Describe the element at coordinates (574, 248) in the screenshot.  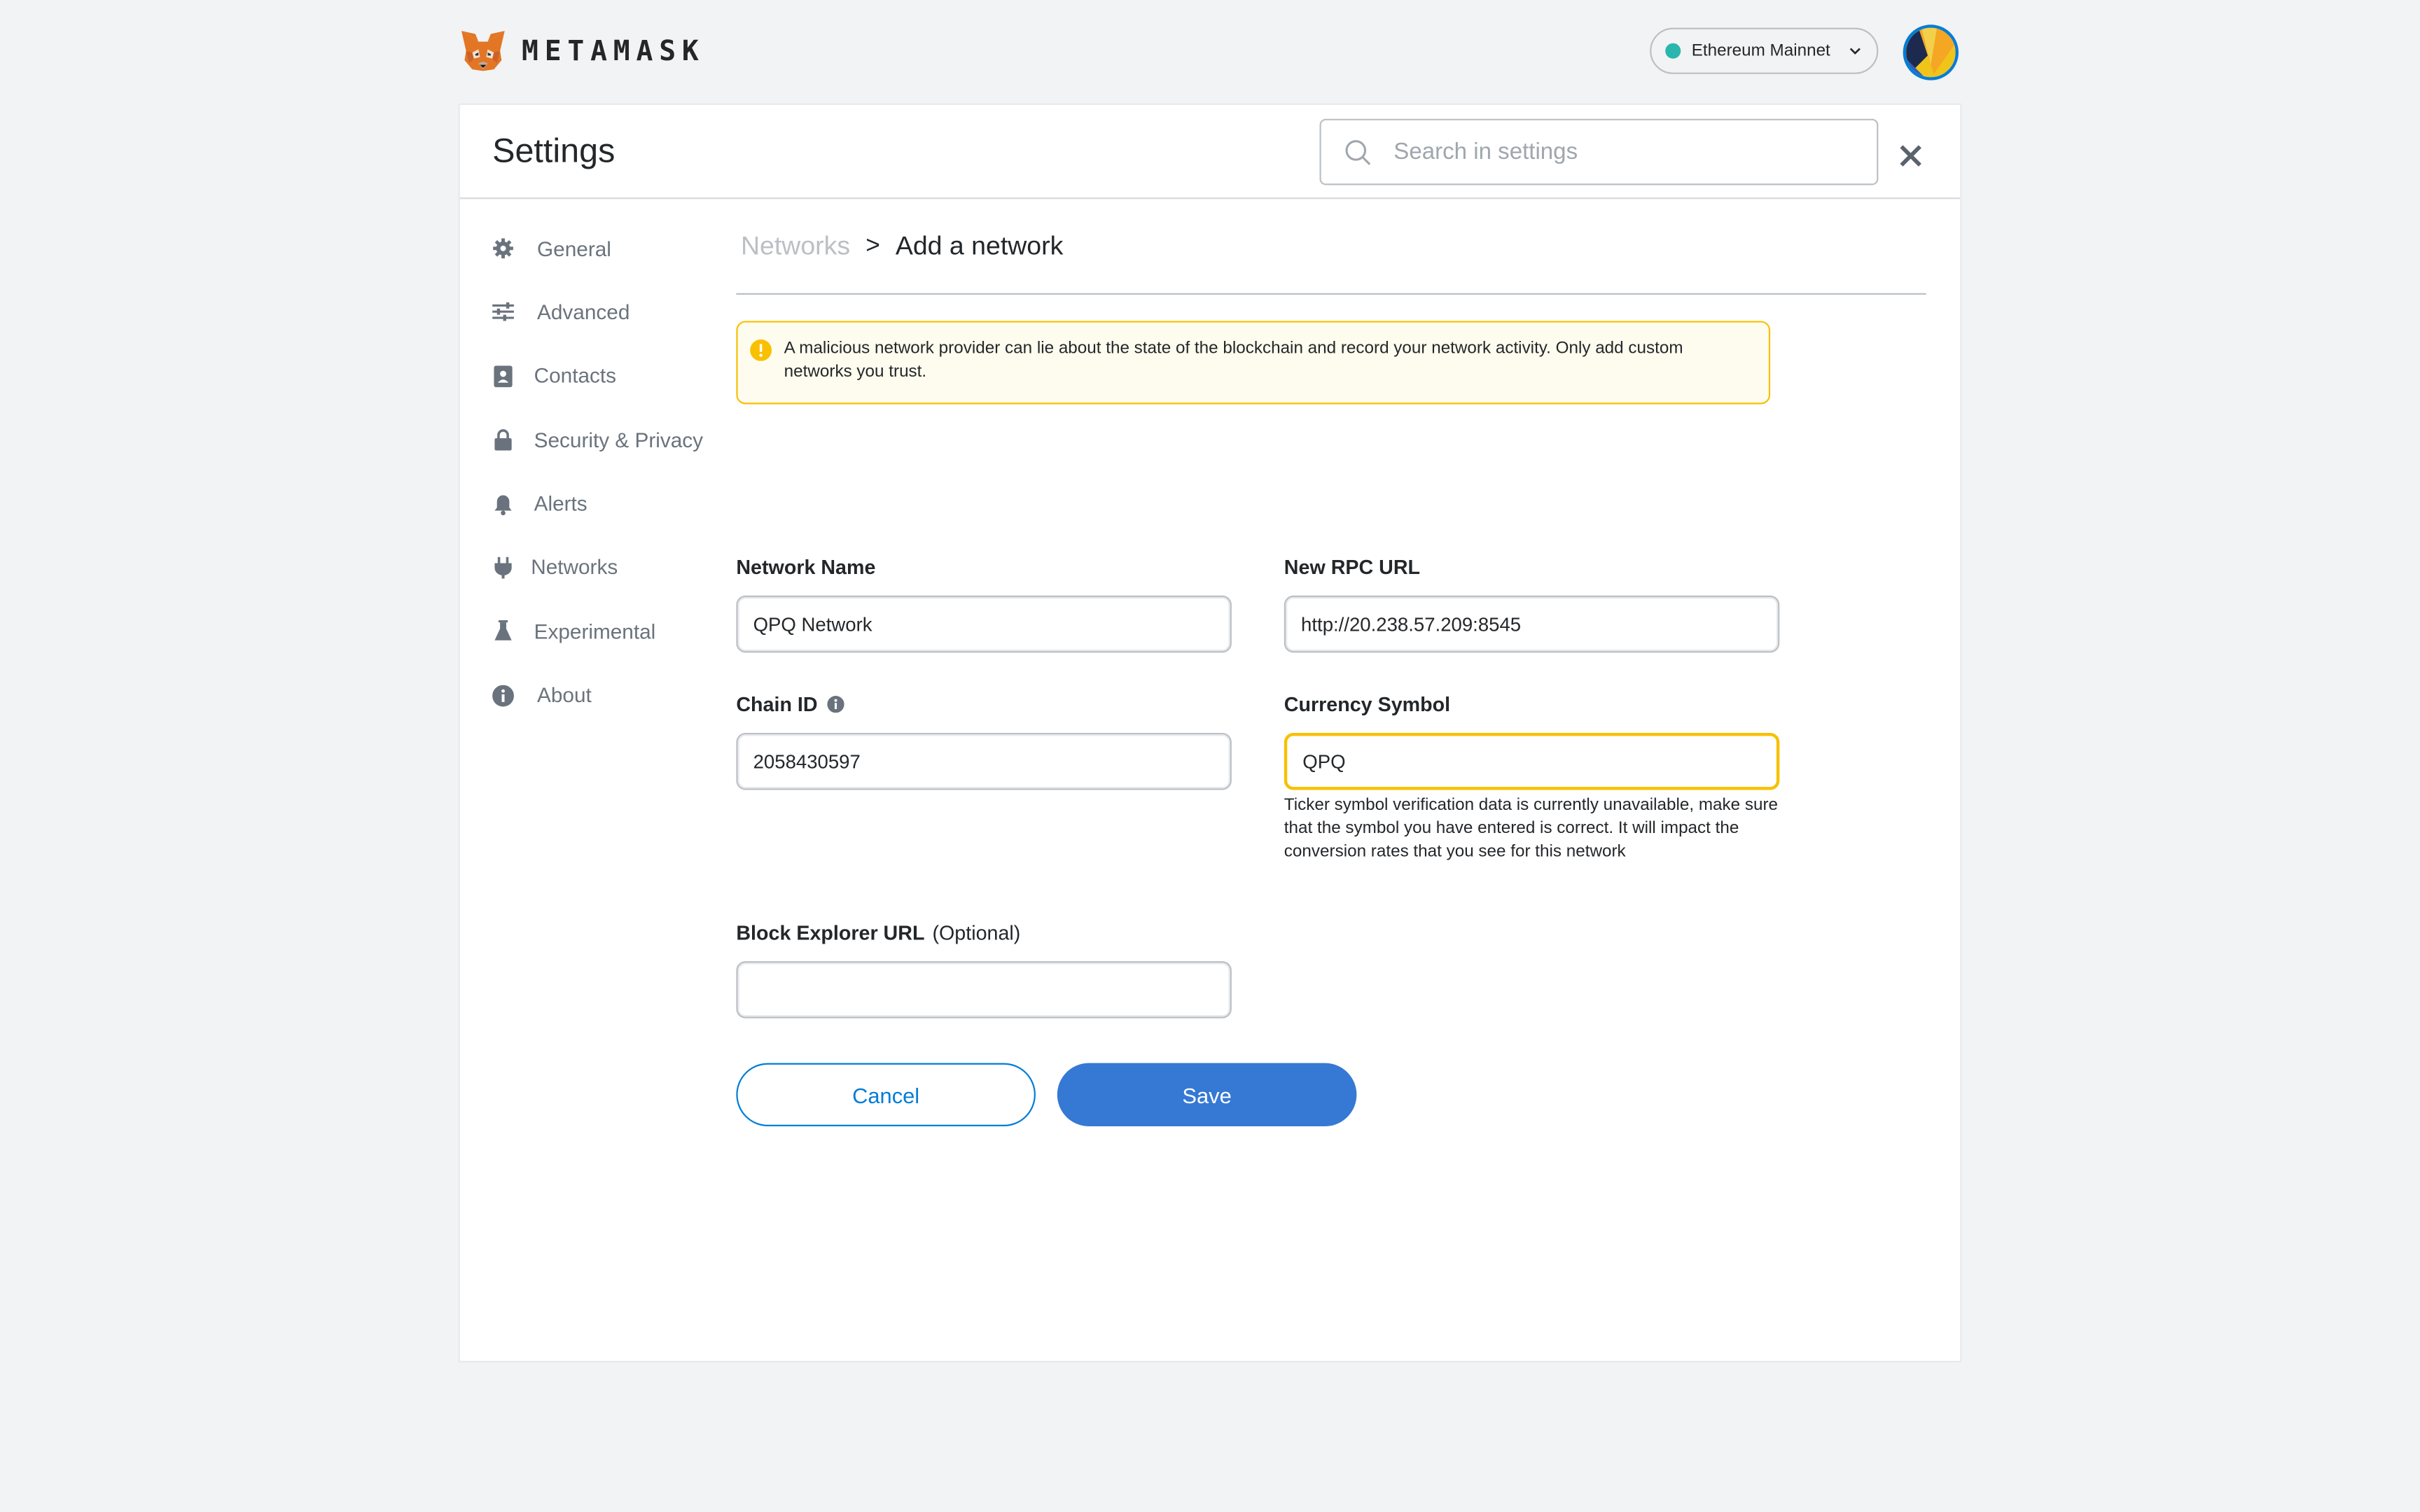
I see `sidebar-item-label: General` at that location.